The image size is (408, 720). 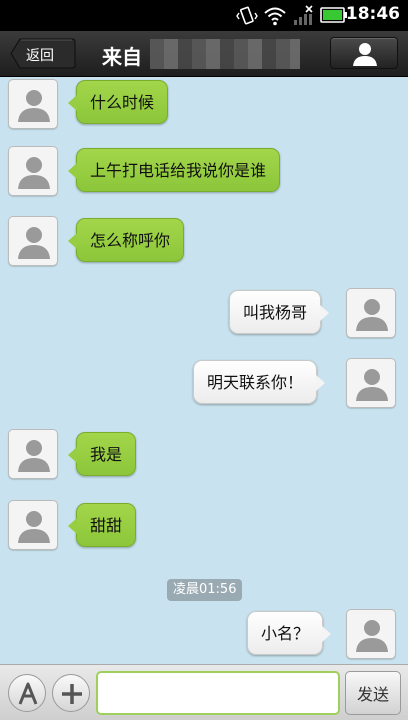 What do you see at coordinates (304, 18) in the screenshot?
I see `signal-icon` at bounding box center [304, 18].